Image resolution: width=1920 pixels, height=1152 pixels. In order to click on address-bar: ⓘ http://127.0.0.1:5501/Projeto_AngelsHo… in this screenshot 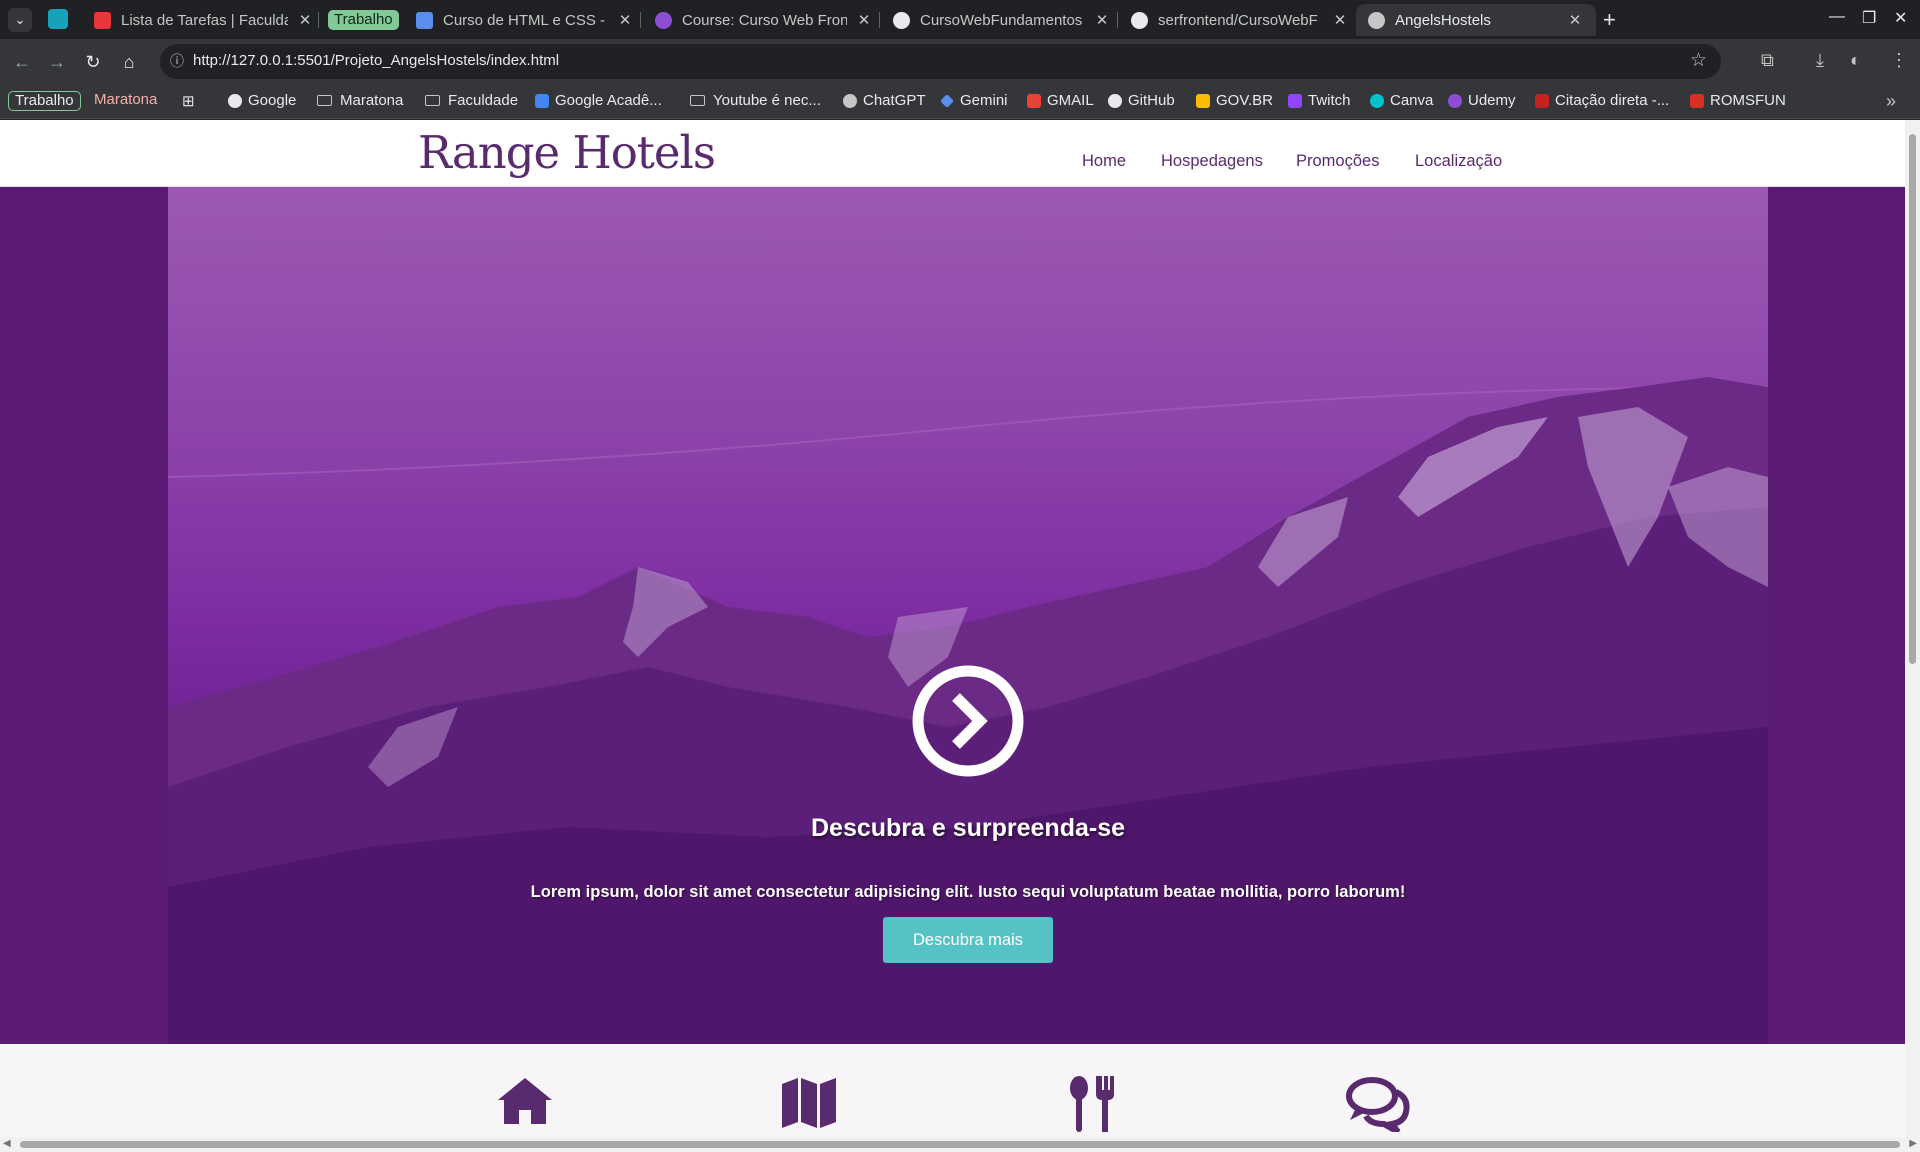, I will do `click(940, 61)`.